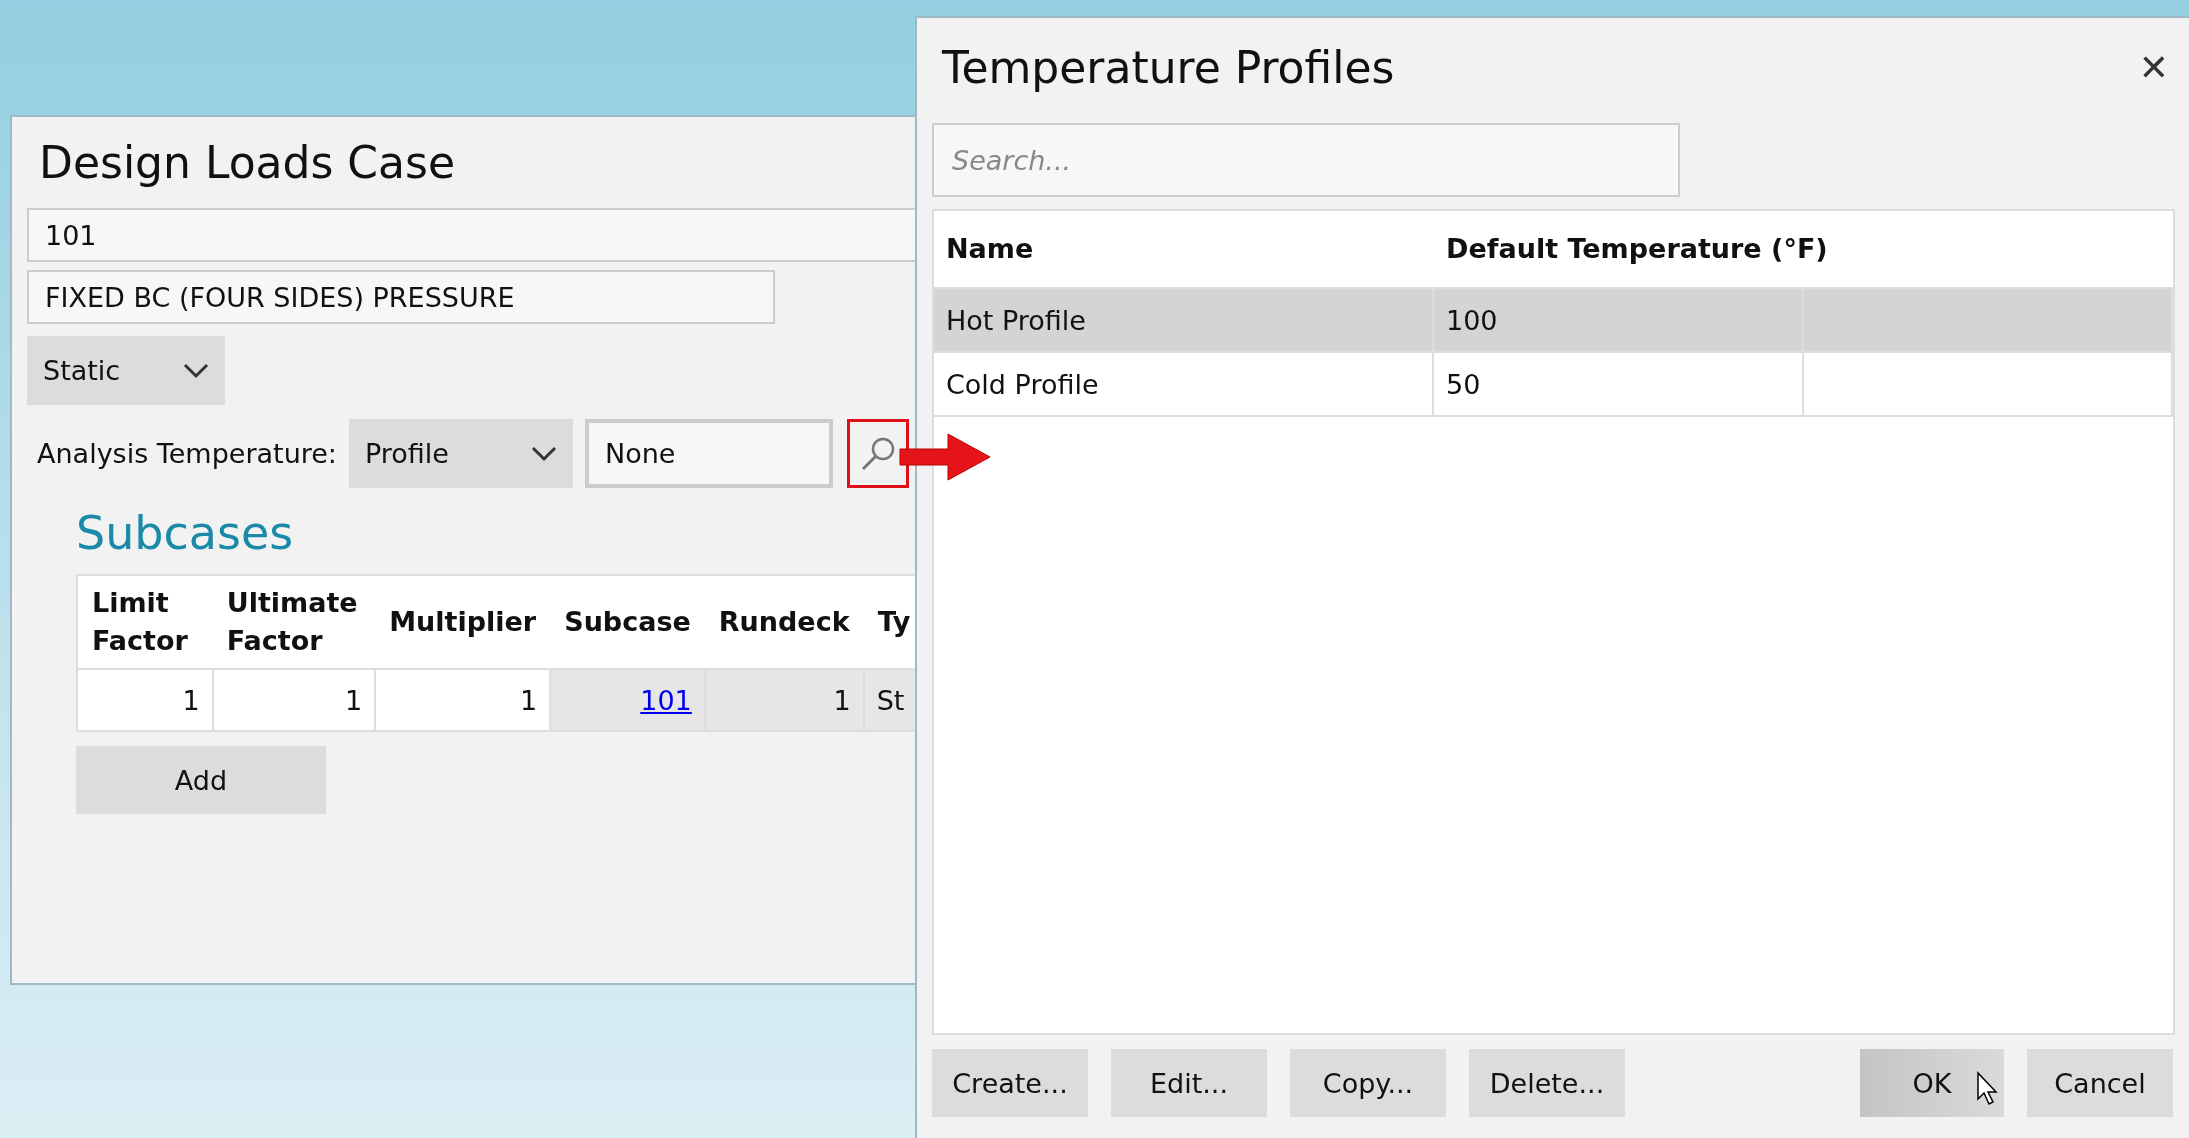  Describe the element at coordinates (145, 622) in the screenshot. I see `column-header: Limit Factor` at that location.